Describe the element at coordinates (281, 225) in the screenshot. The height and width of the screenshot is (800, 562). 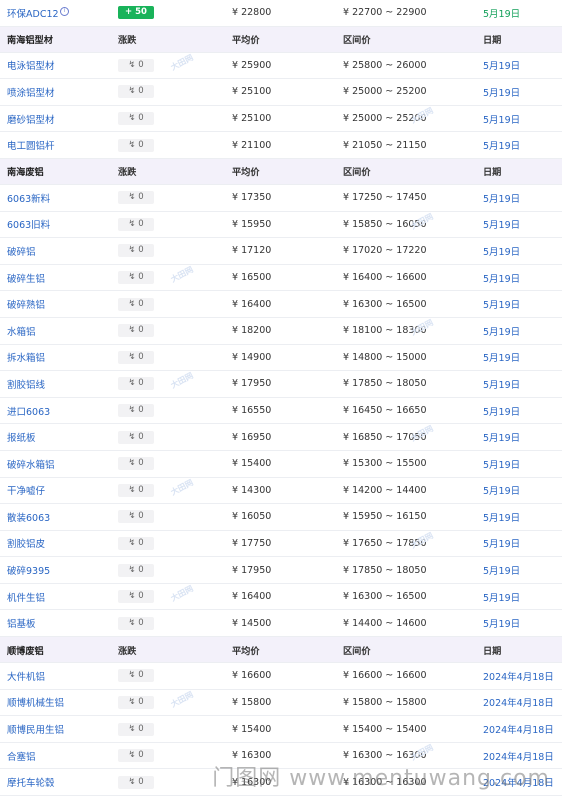
I see `table-row: 6063旧料 ↯ 0 ¥ 15950 ¥ 15850 ~ 16050 5月19日 大田网` at that location.